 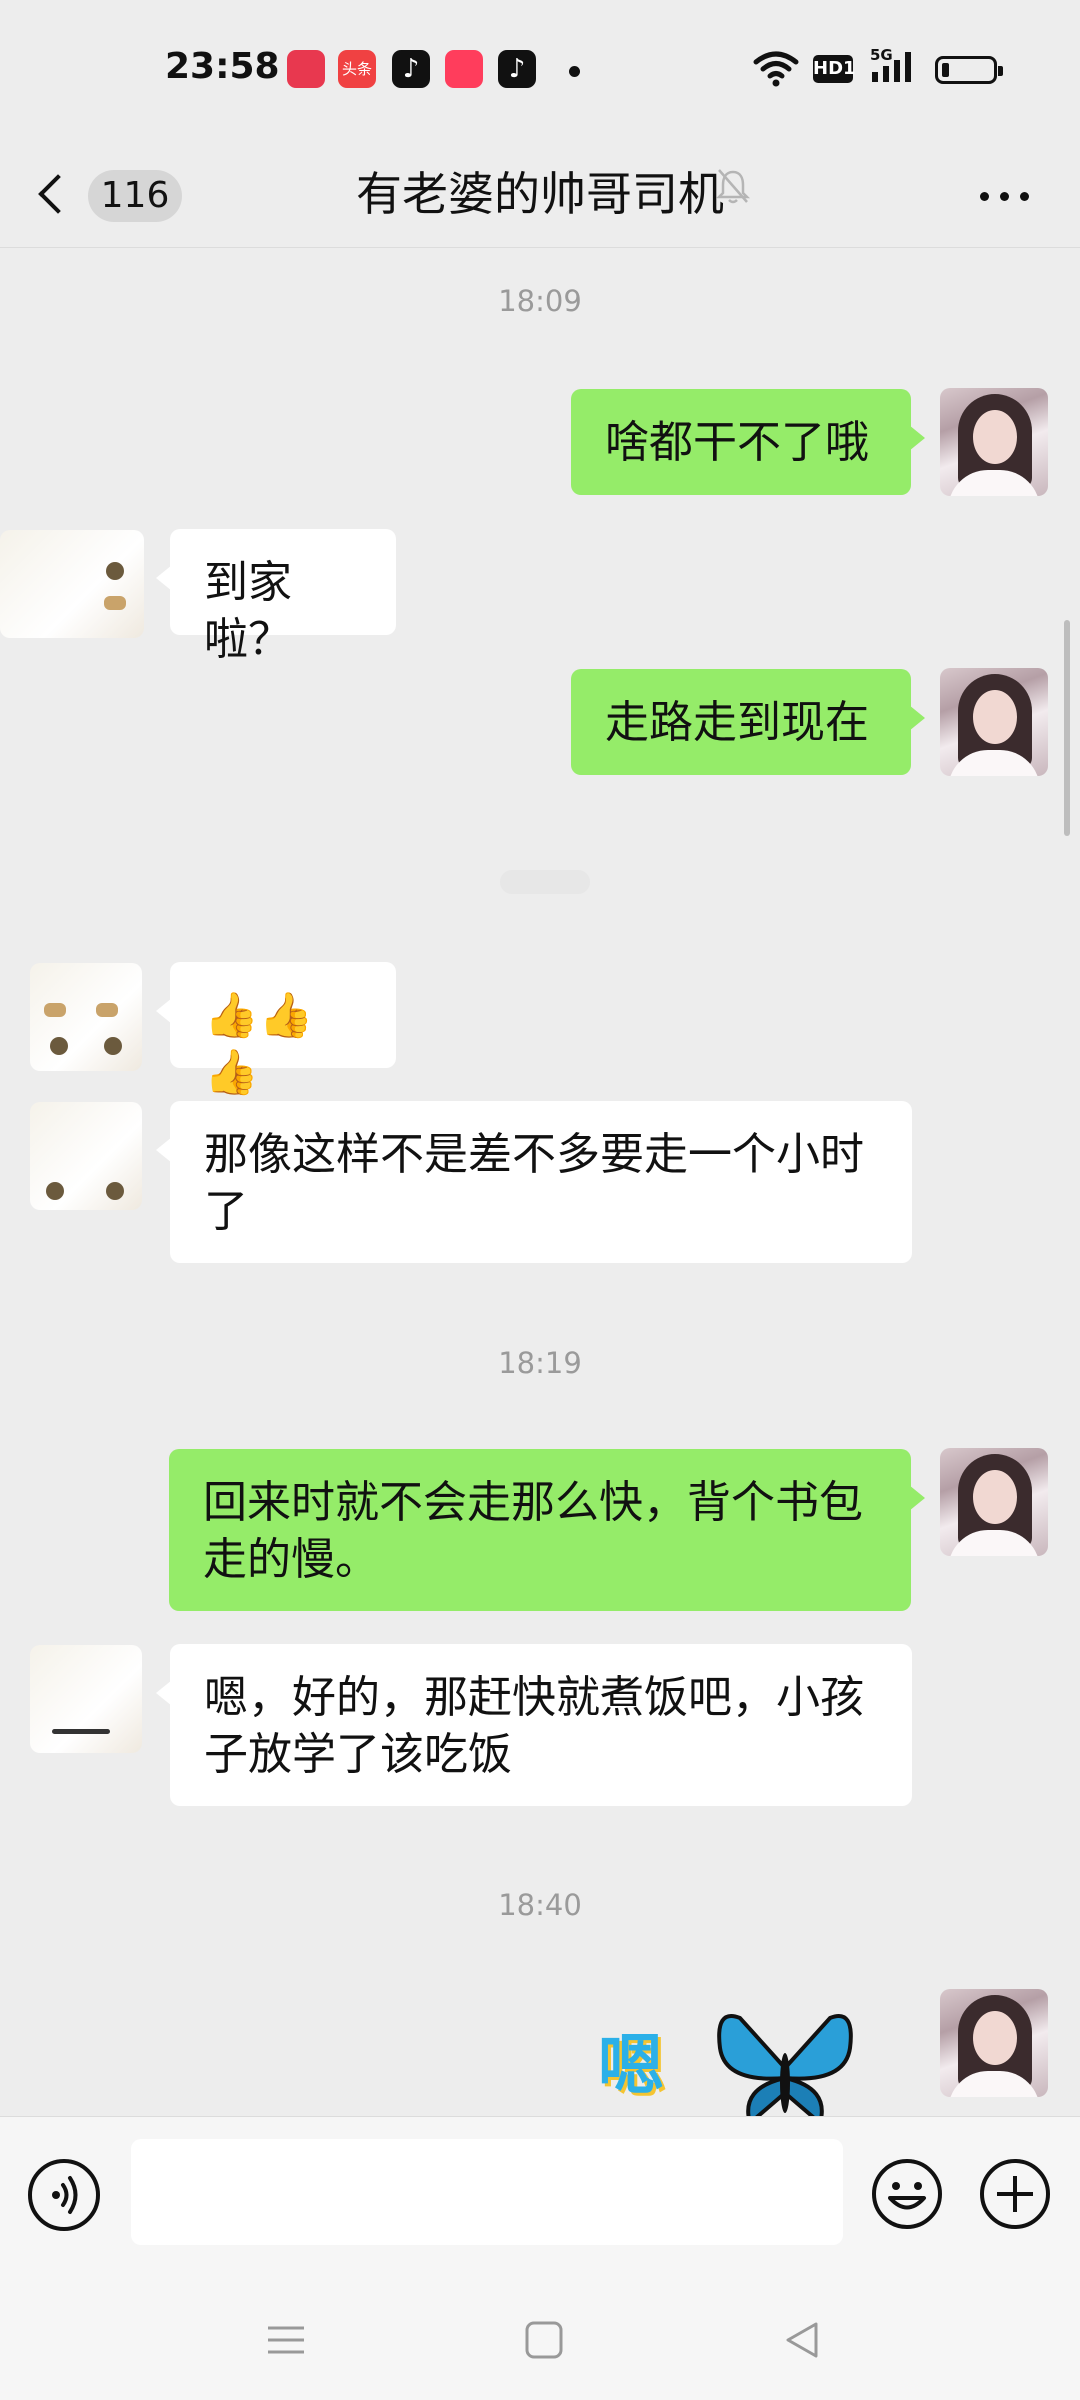 What do you see at coordinates (945, 70) in the screenshot?
I see `battery-level-fill` at bounding box center [945, 70].